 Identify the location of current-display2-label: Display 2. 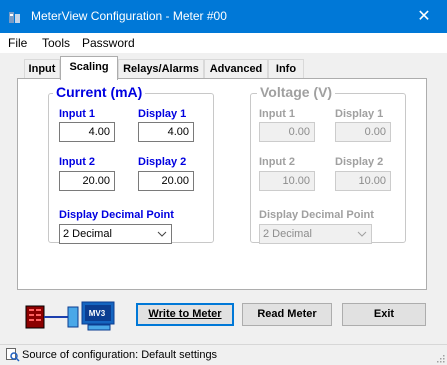
(162, 162).